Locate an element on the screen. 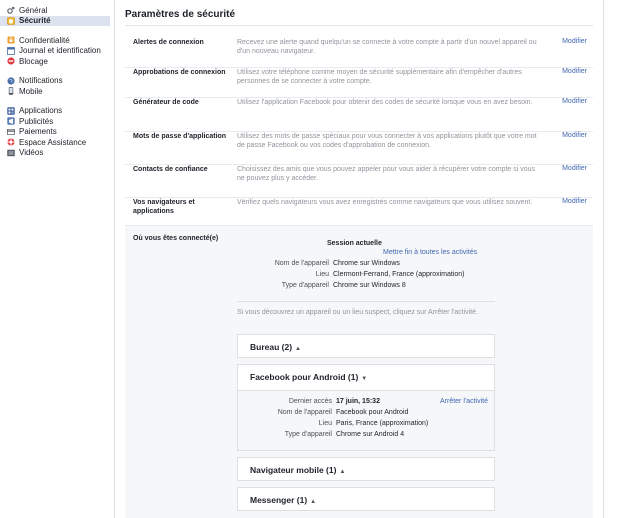 This screenshot has height=518, width=624. sidebar-item-label: Sécurité is located at coordinates (35, 21).